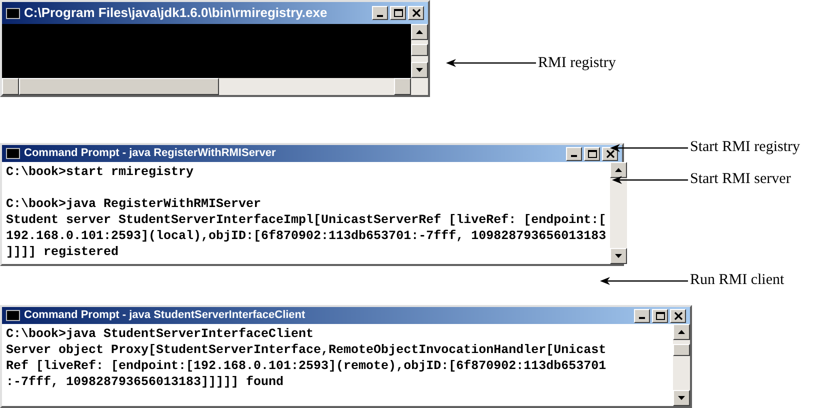  I want to click on console-line: 192.168.0.101:2593](local),objID:[6f870902:113db653701:-7fff, 109828793656013183, so click(306, 236).